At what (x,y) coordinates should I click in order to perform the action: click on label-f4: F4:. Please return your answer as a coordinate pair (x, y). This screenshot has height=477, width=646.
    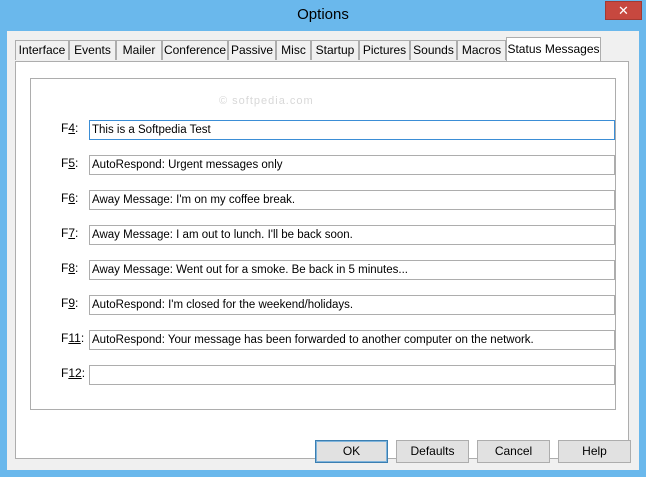
    Looking at the image, I should click on (70, 128).